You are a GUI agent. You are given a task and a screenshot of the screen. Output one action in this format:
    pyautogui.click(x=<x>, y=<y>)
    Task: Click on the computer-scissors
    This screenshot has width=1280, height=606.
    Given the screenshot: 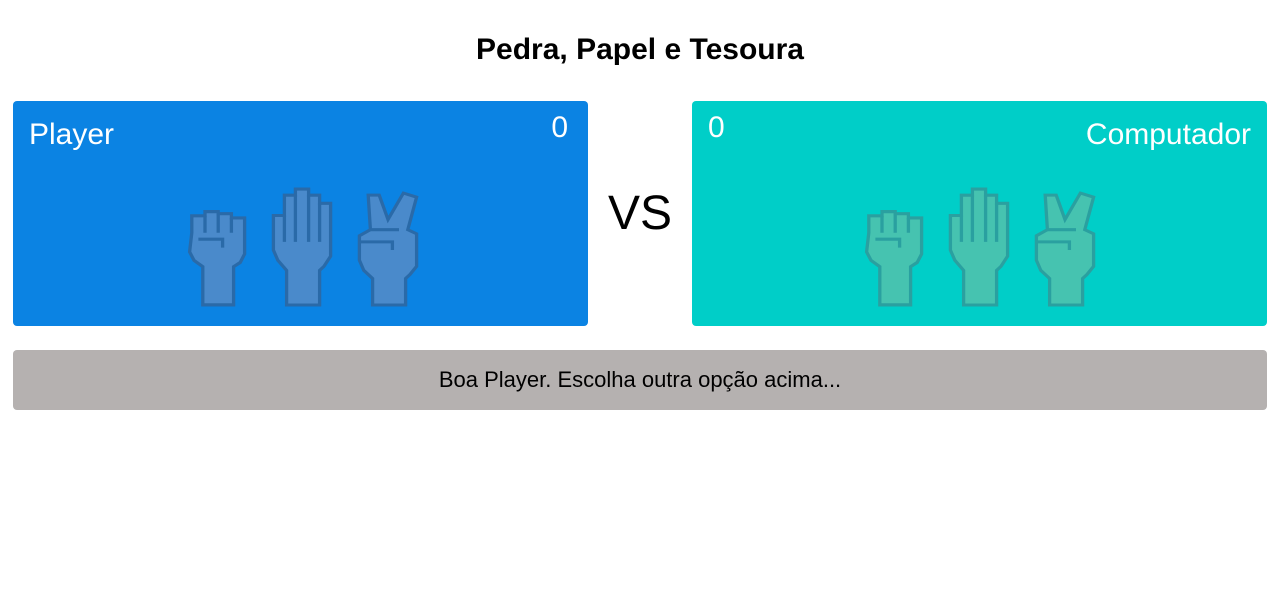 What is the action you would take?
    pyautogui.click(x=1065, y=248)
    